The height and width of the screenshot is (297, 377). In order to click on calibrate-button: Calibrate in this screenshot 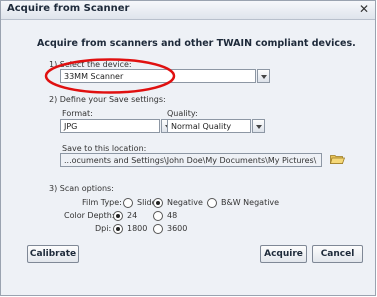, I will do `click(53, 254)`.